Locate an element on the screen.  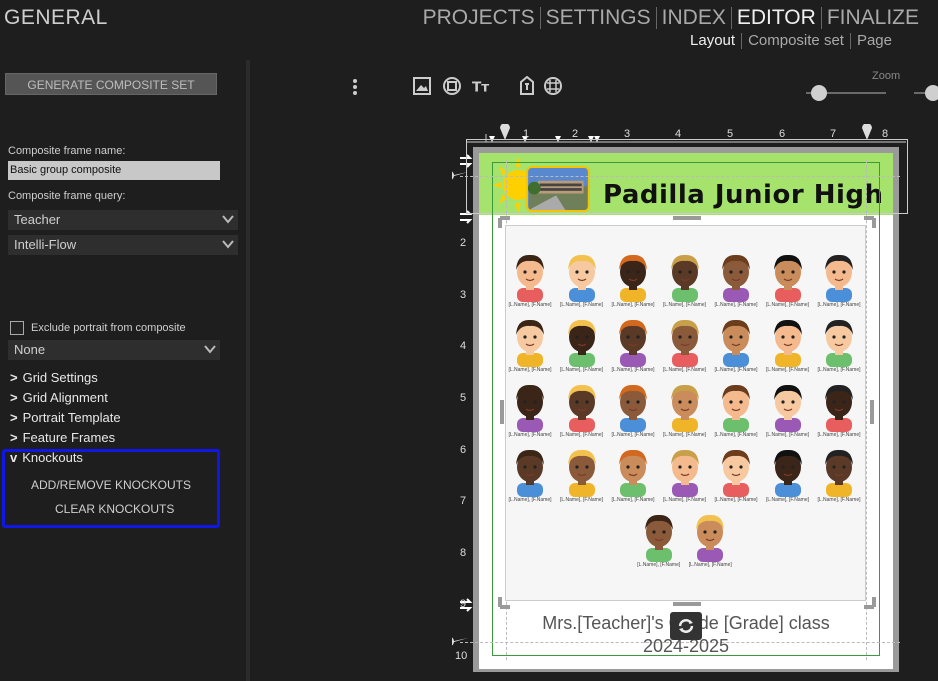
guide-line is located at coordinates (680, 176).